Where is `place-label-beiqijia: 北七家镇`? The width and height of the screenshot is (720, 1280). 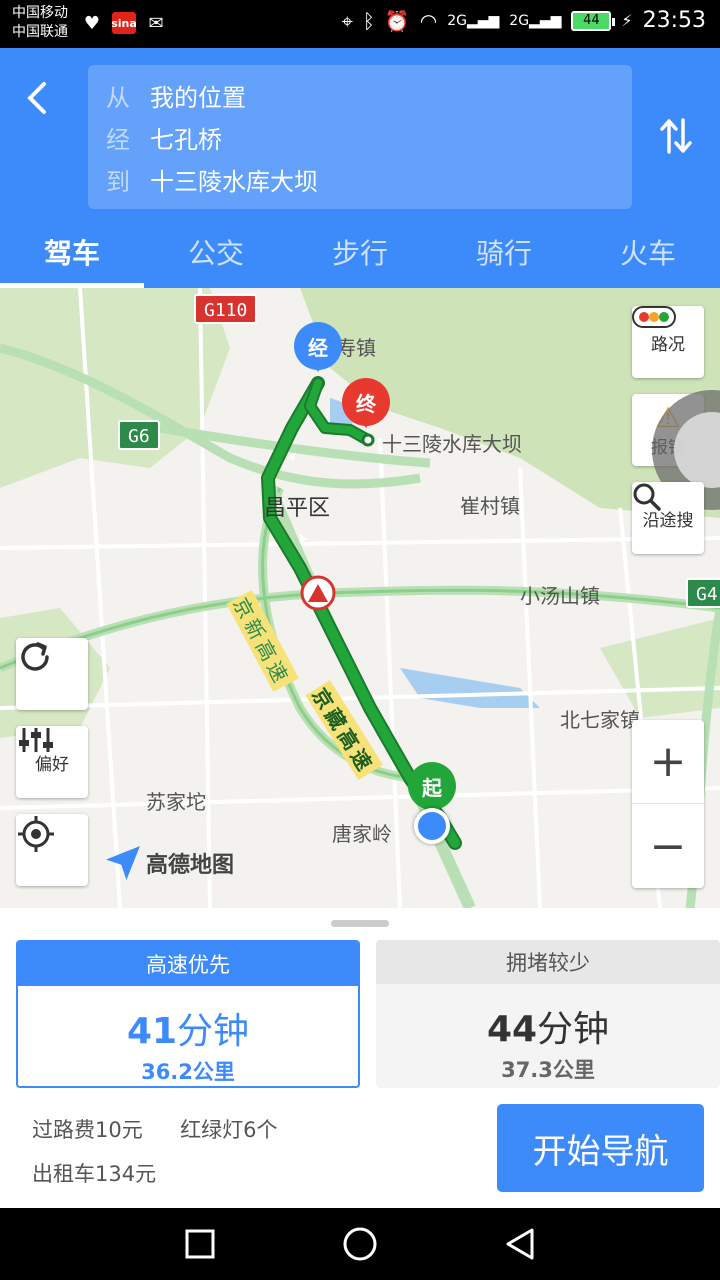 place-label-beiqijia: 北七家镇 is located at coordinates (600, 720).